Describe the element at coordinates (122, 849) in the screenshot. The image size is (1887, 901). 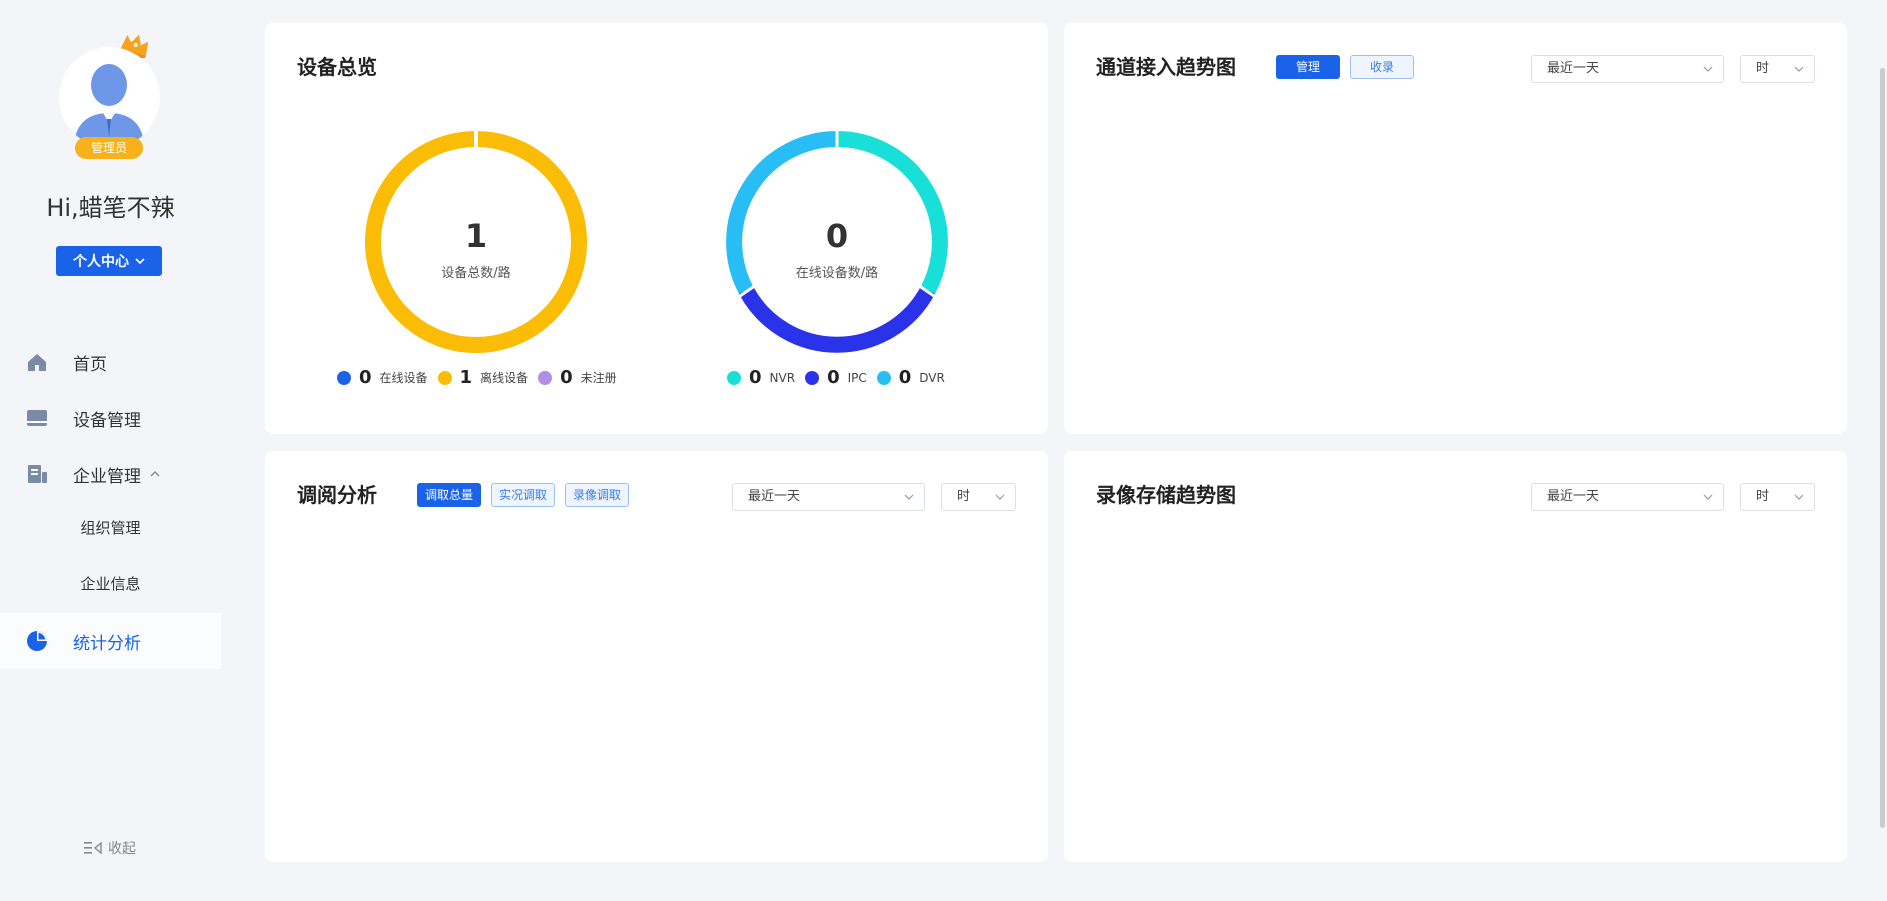
I see `collapse-label: 收起` at that location.